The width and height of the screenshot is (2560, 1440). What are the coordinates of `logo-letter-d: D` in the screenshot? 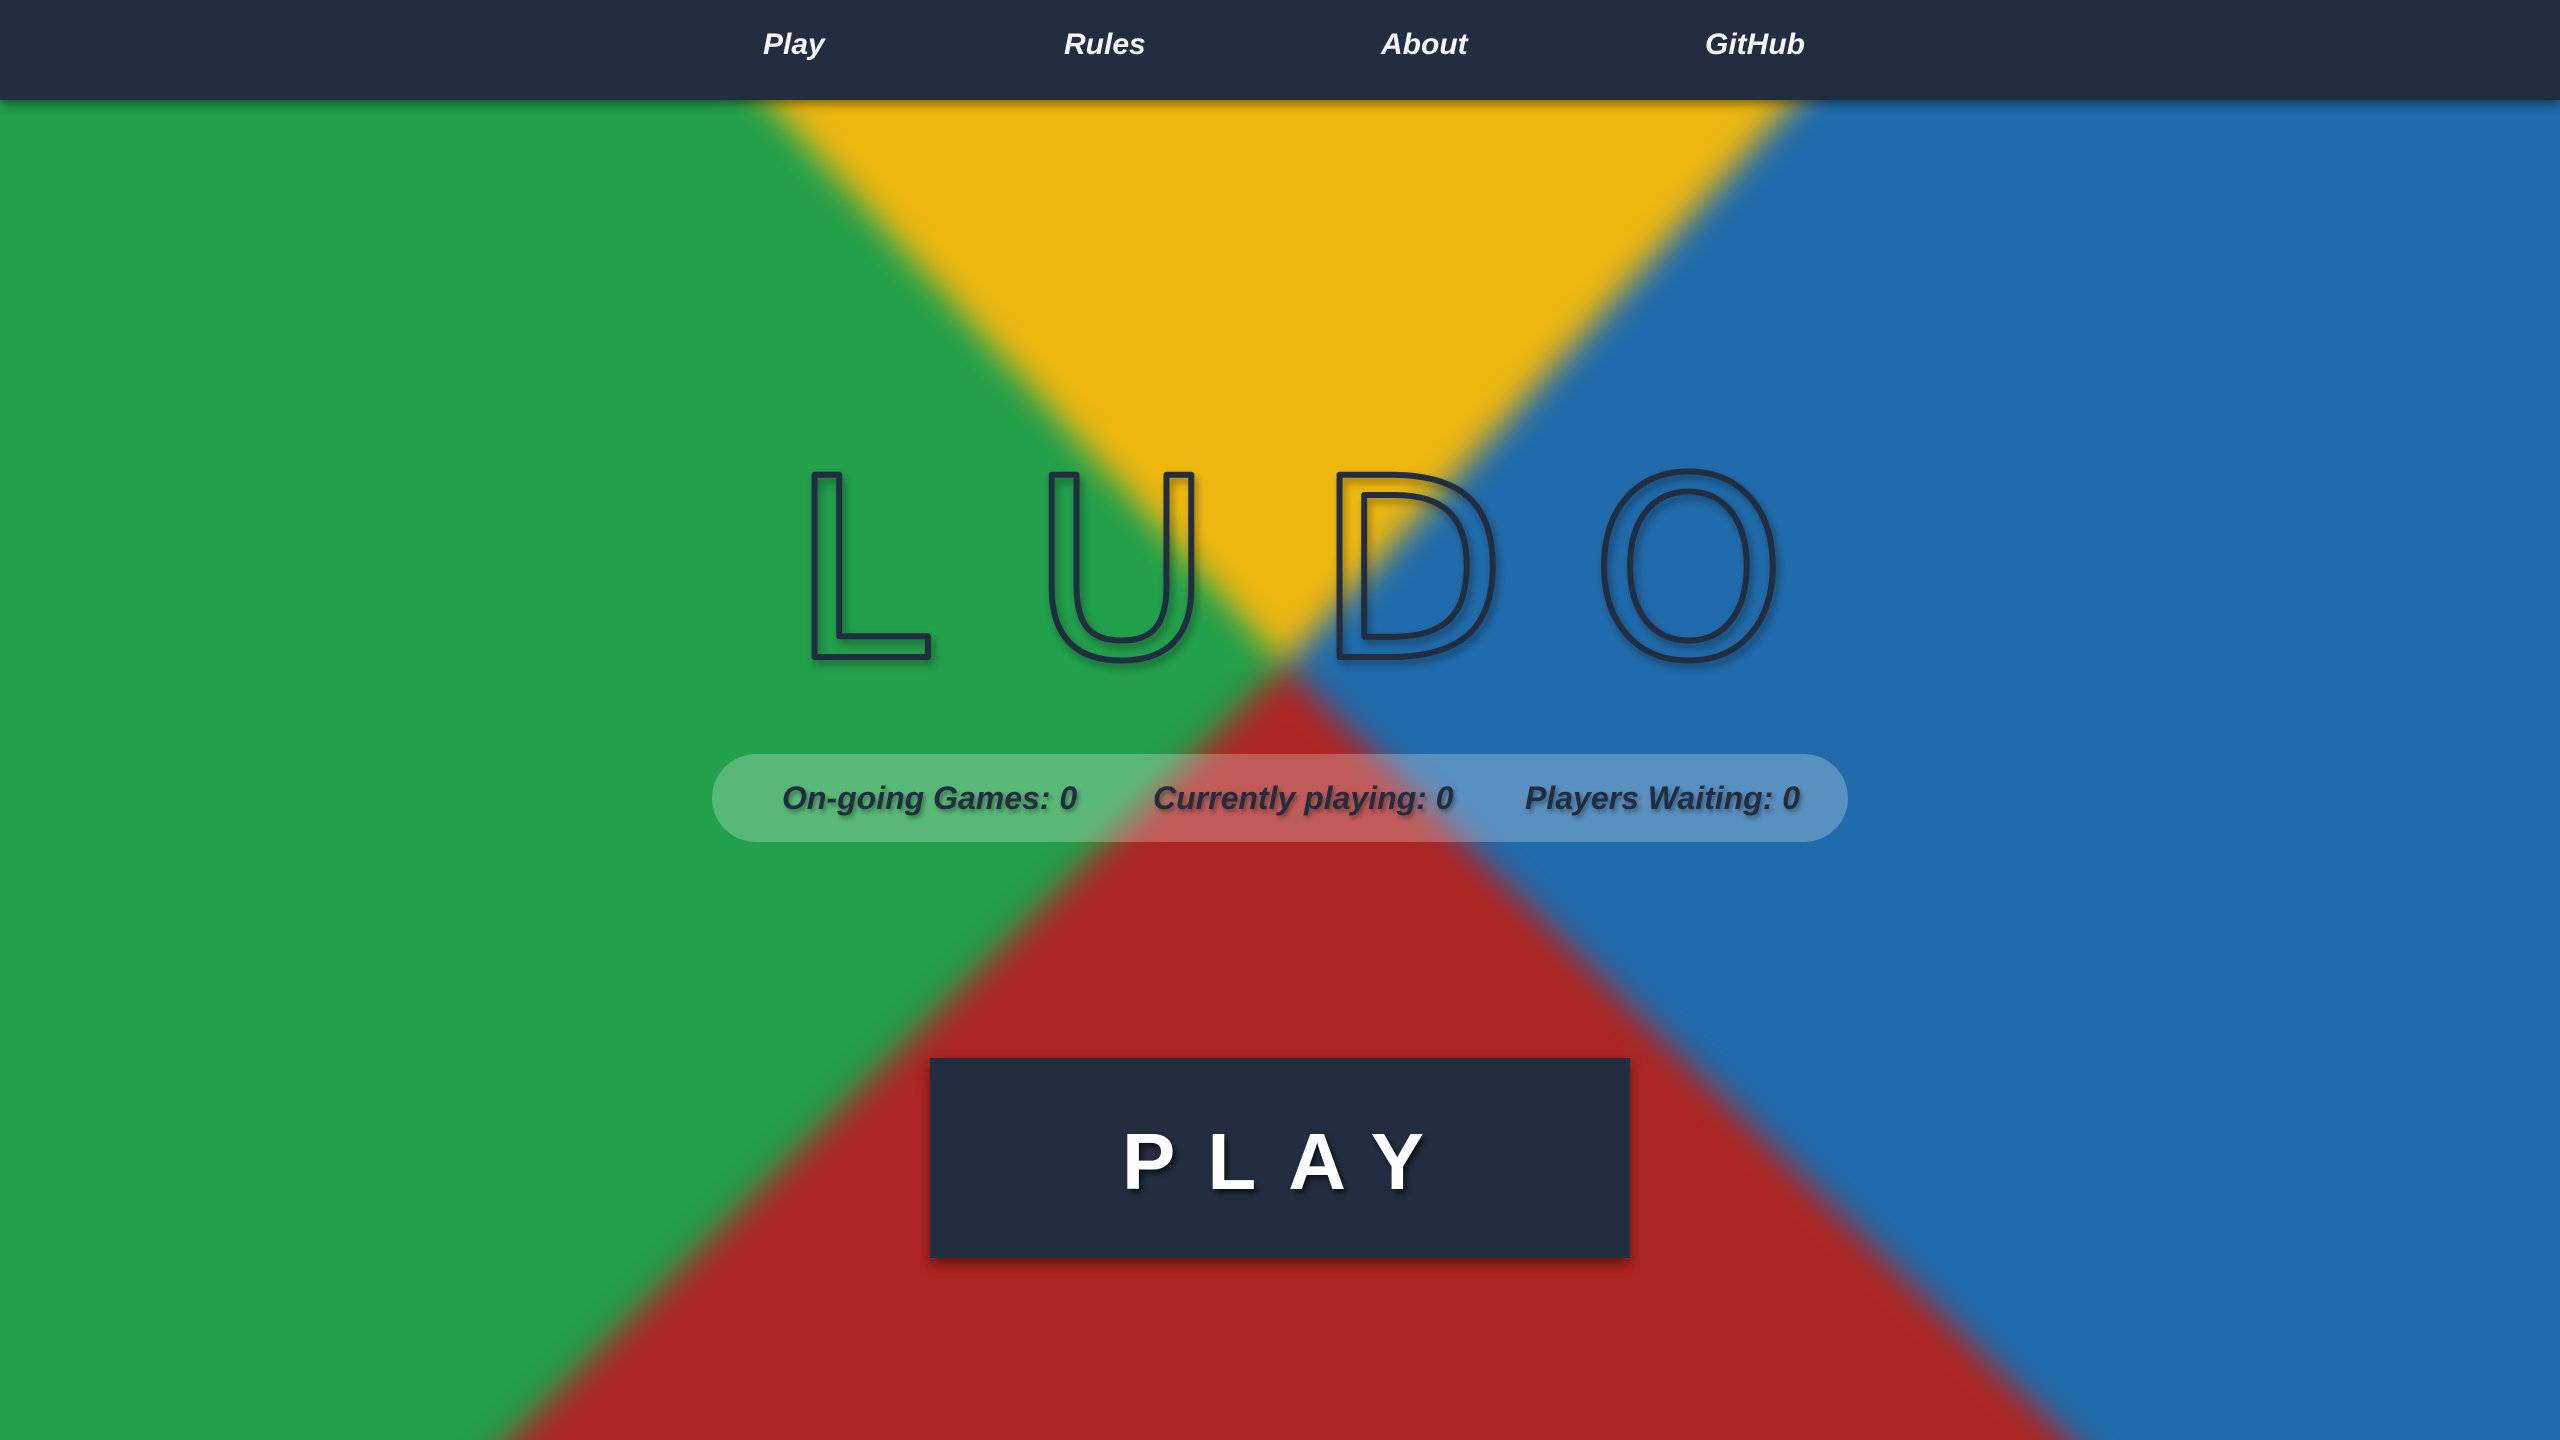 It's located at (1411, 570).